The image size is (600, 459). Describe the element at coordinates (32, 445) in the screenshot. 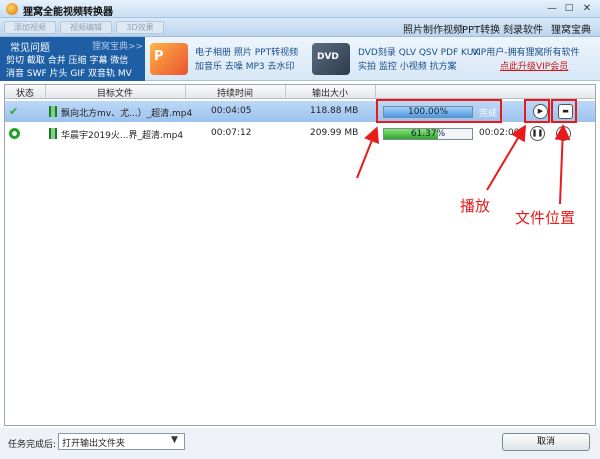

I see `after-task-label: 任务完成后:` at that location.